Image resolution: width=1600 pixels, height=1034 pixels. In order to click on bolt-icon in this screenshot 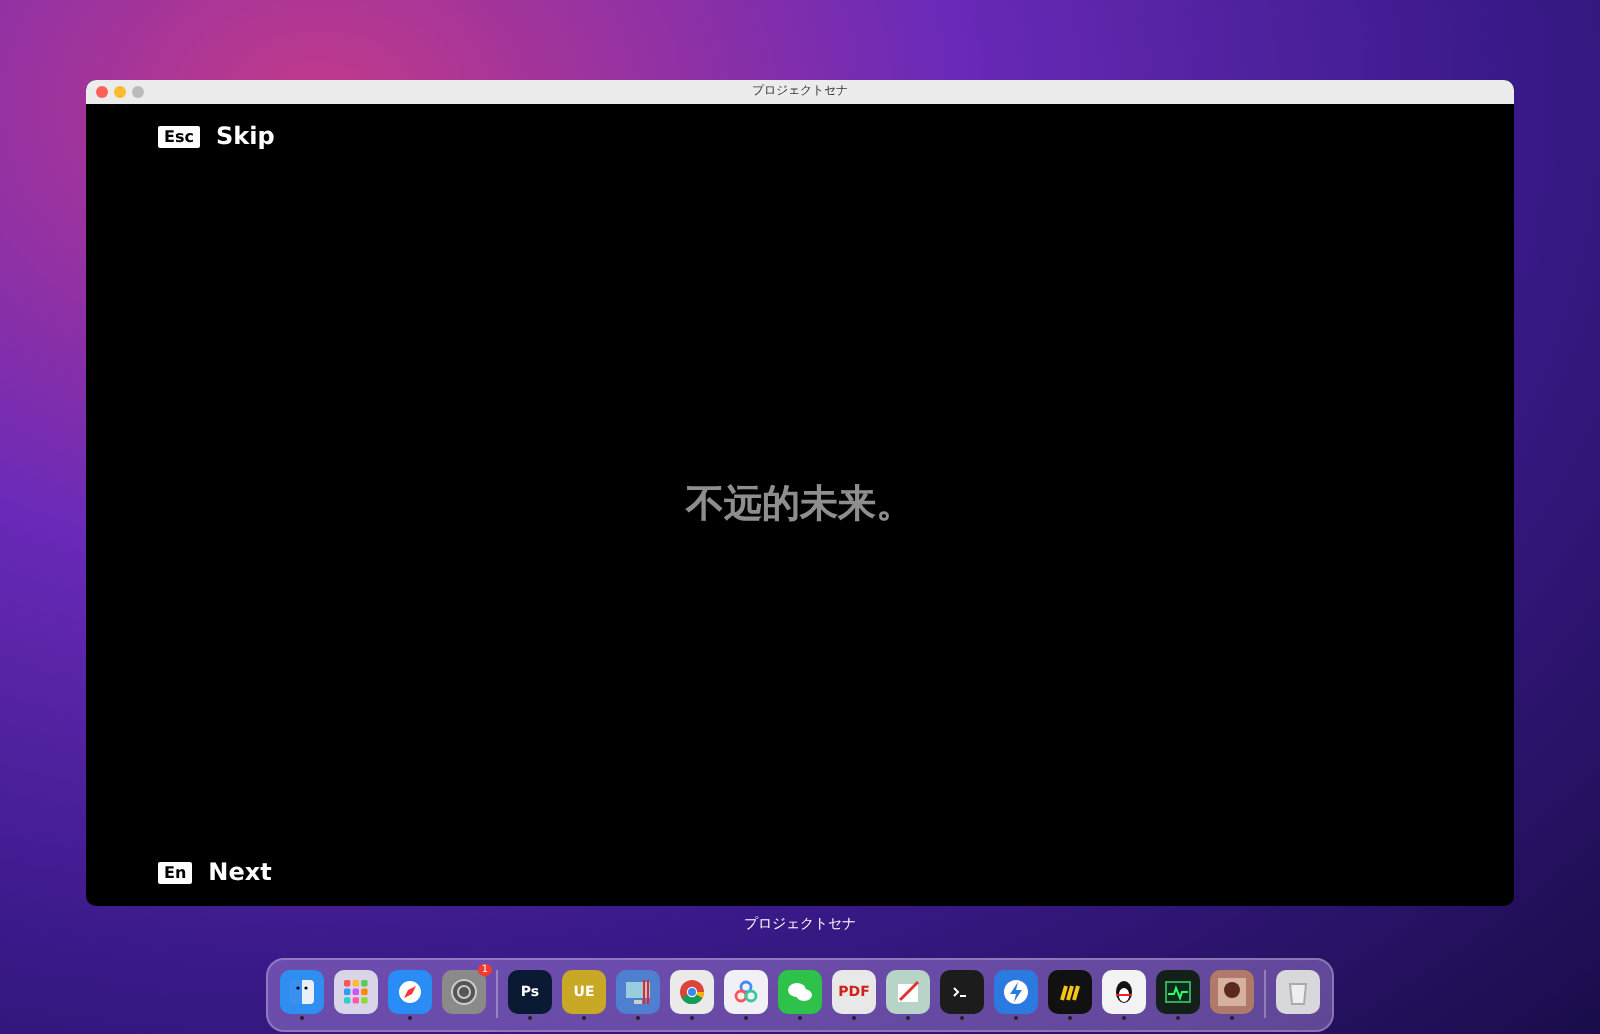, I will do `click(1016, 991)`.